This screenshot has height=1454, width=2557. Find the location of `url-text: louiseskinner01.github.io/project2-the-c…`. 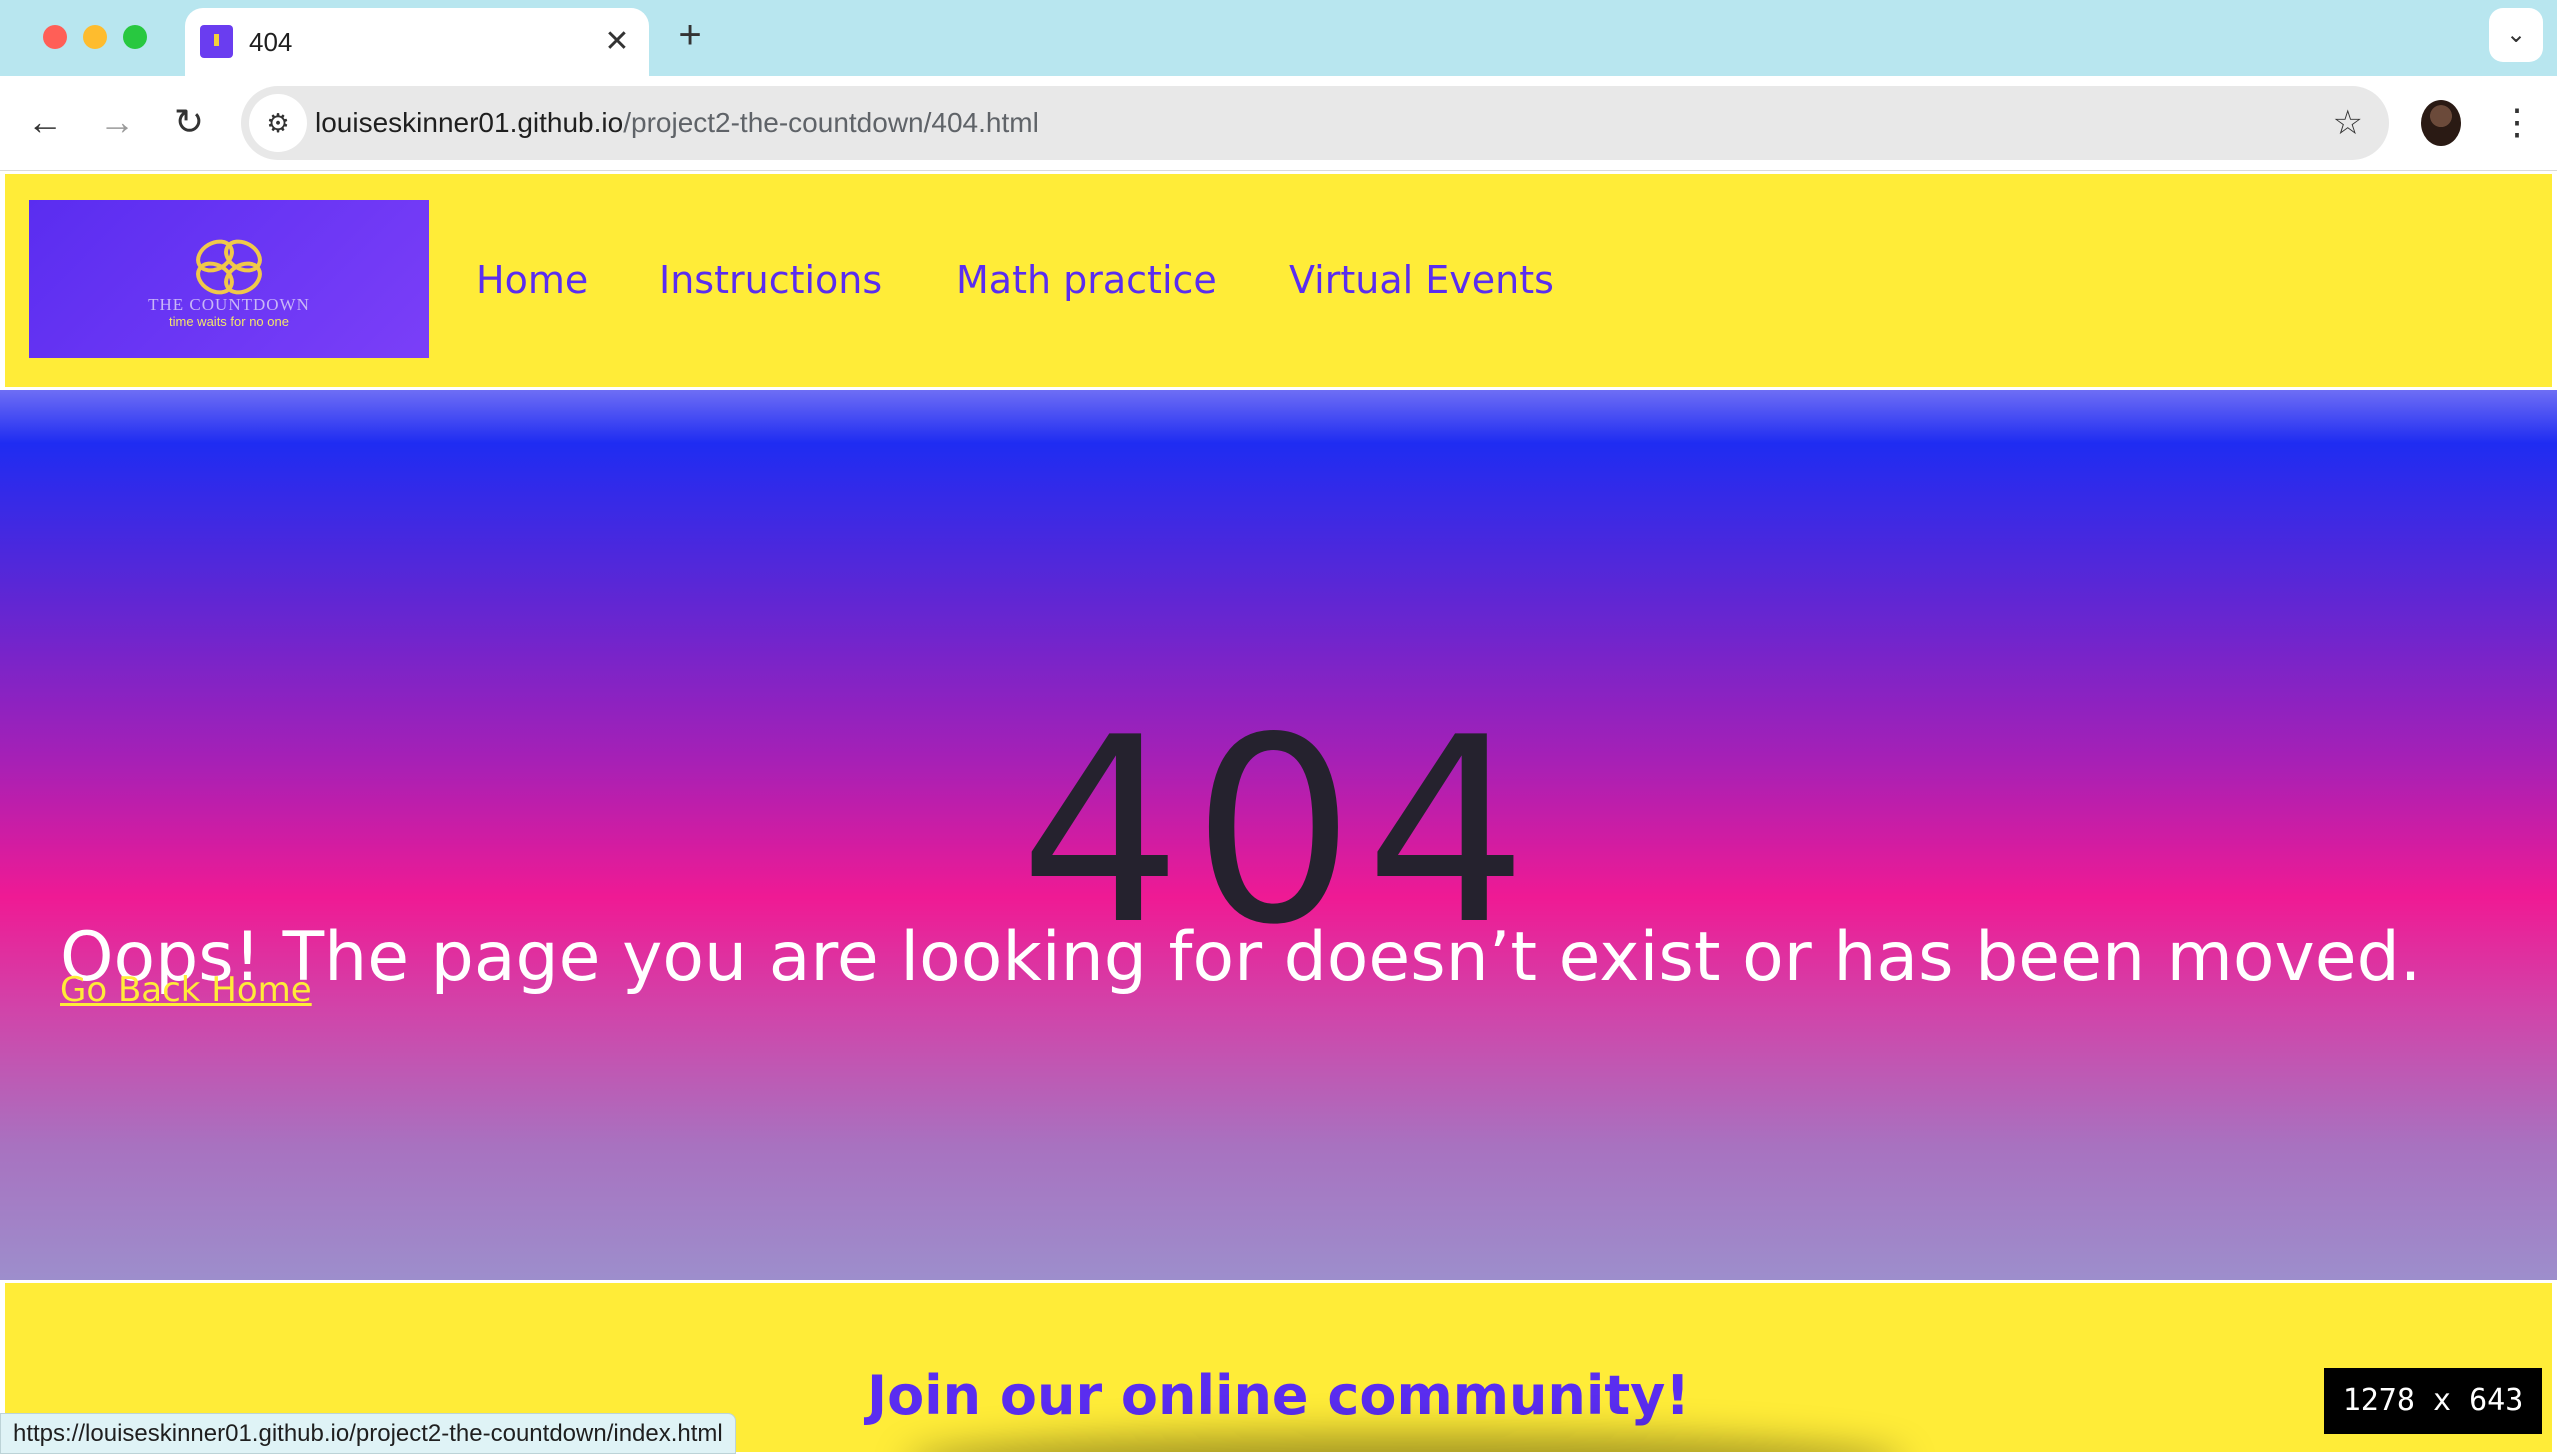

url-text: louiseskinner01.github.io/project2-the-c… is located at coordinates (677, 123).